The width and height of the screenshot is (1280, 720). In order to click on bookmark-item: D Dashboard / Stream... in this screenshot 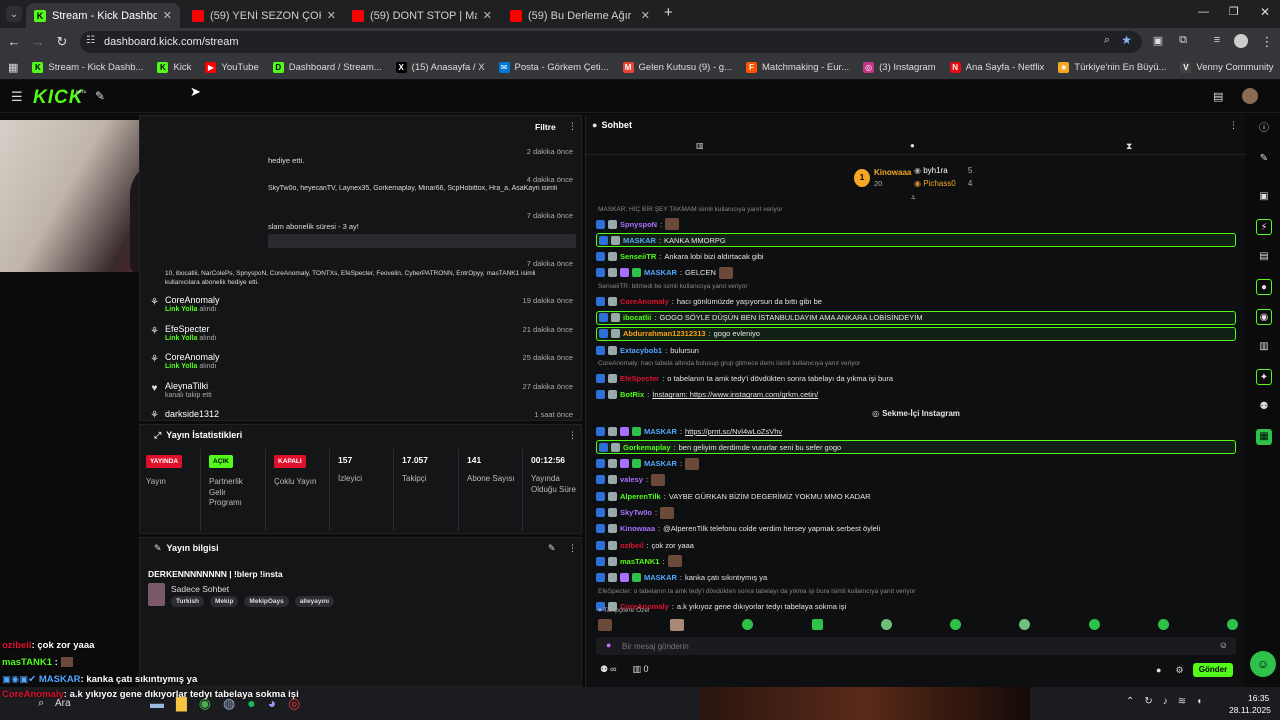, I will do `click(327, 67)`.